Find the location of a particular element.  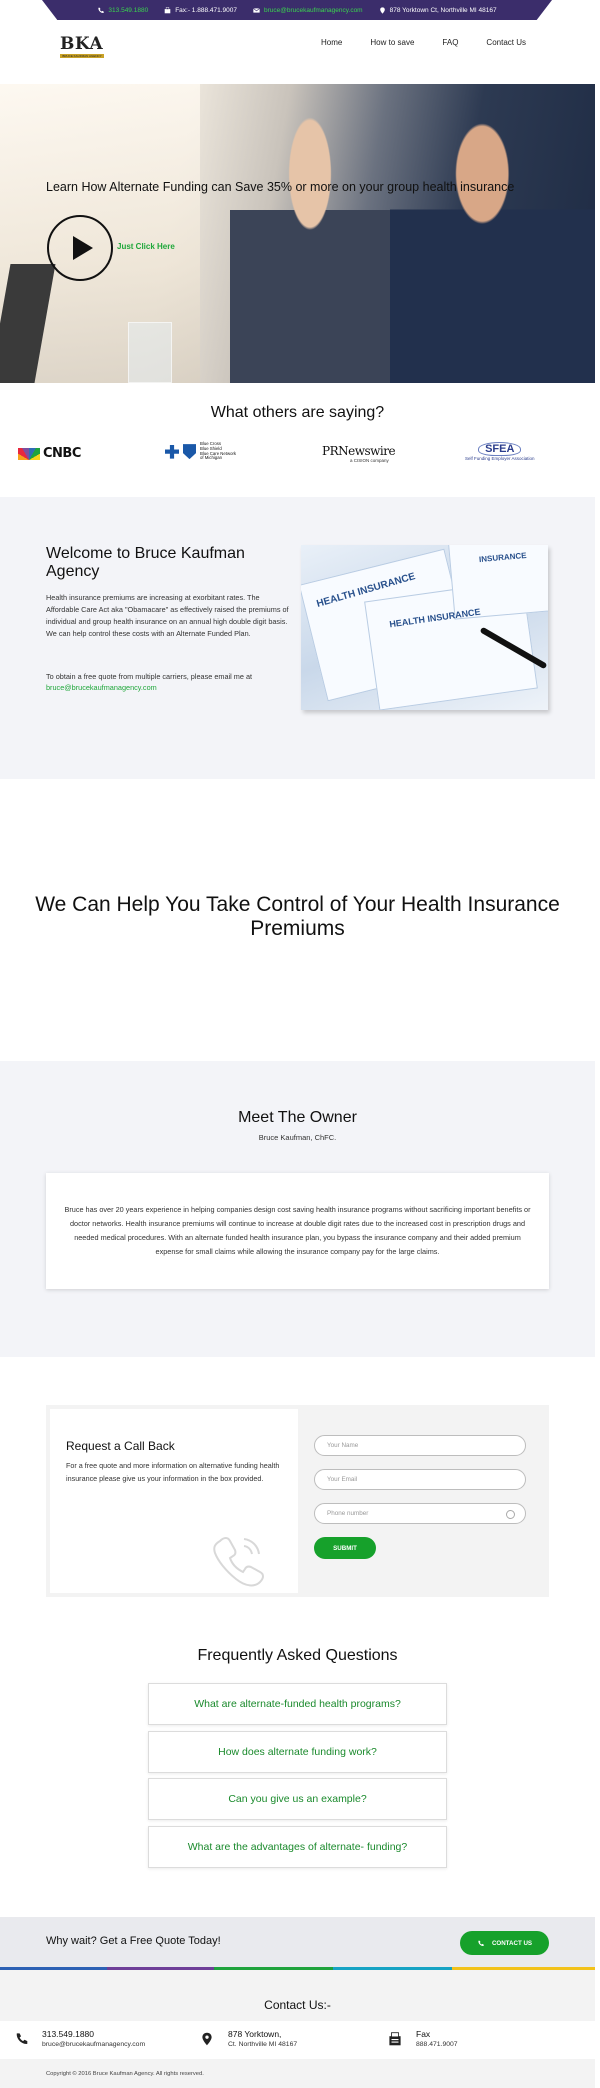

free-quote-text: Why wait? Get a Free Quote Today! is located at coordinates (133, 1941).